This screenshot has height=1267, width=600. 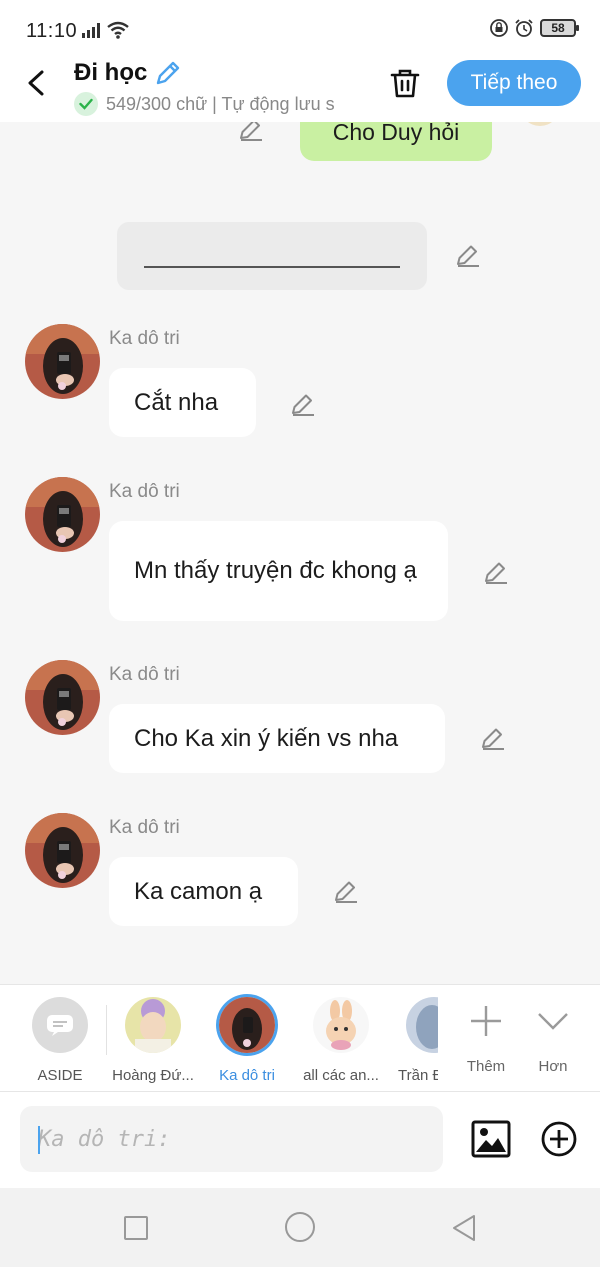 What do you see at coordinates (534, 28) in the screenshot?
I see `status-right: 58` at bounding box center [534, 28].